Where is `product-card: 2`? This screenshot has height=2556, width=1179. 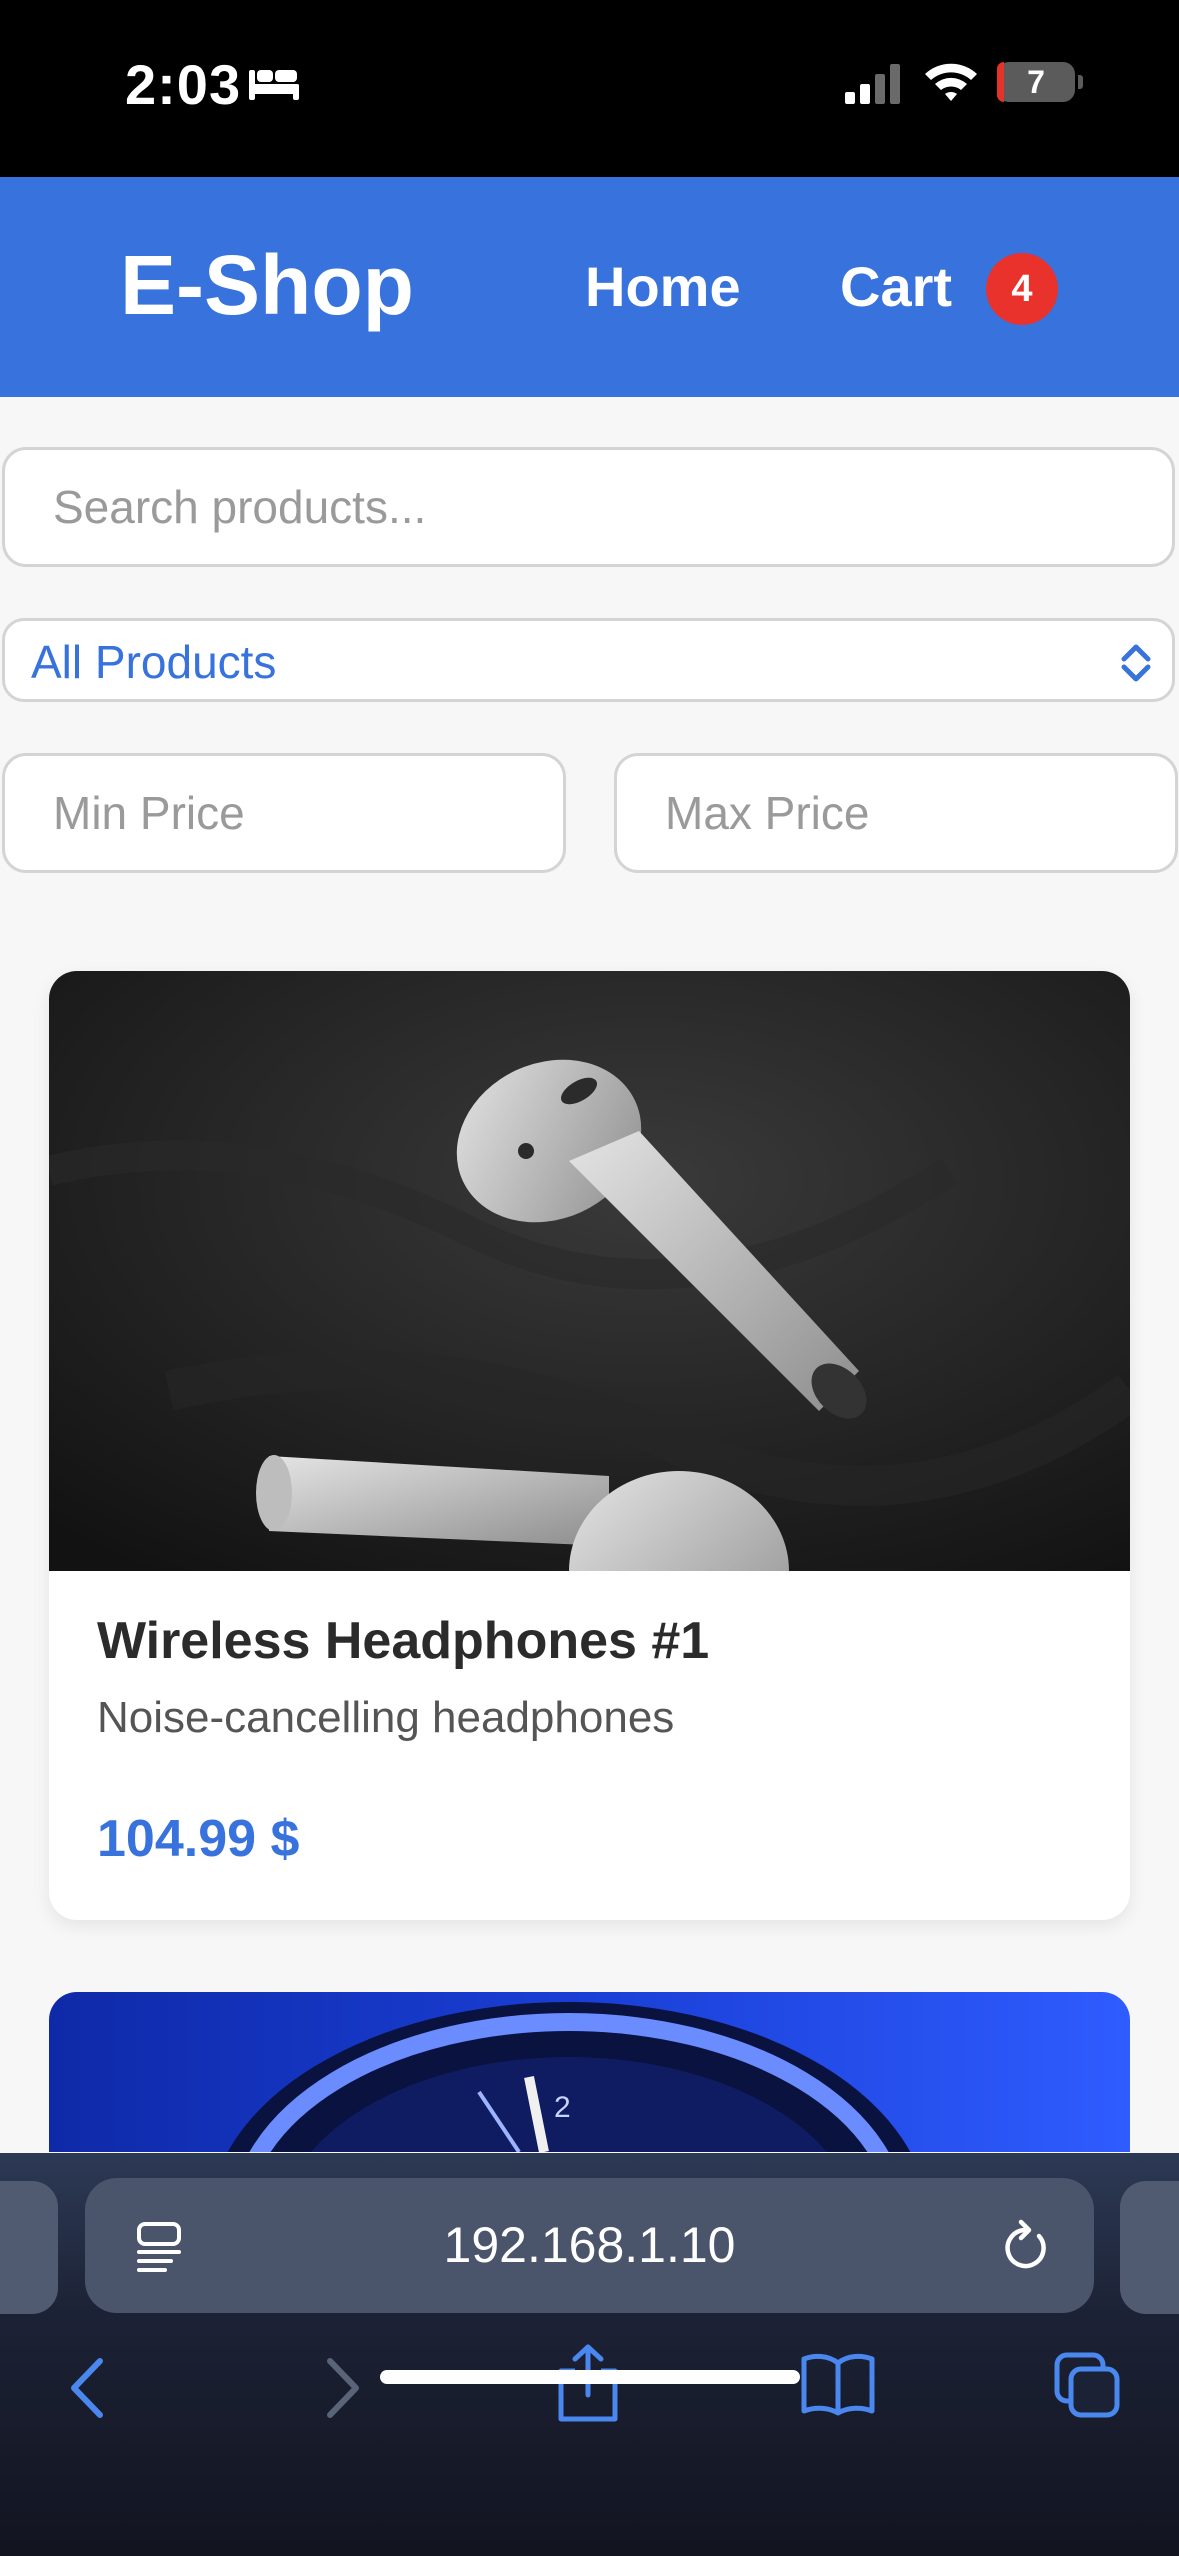
product-card: 2 is located at coordinates (589, 2072).